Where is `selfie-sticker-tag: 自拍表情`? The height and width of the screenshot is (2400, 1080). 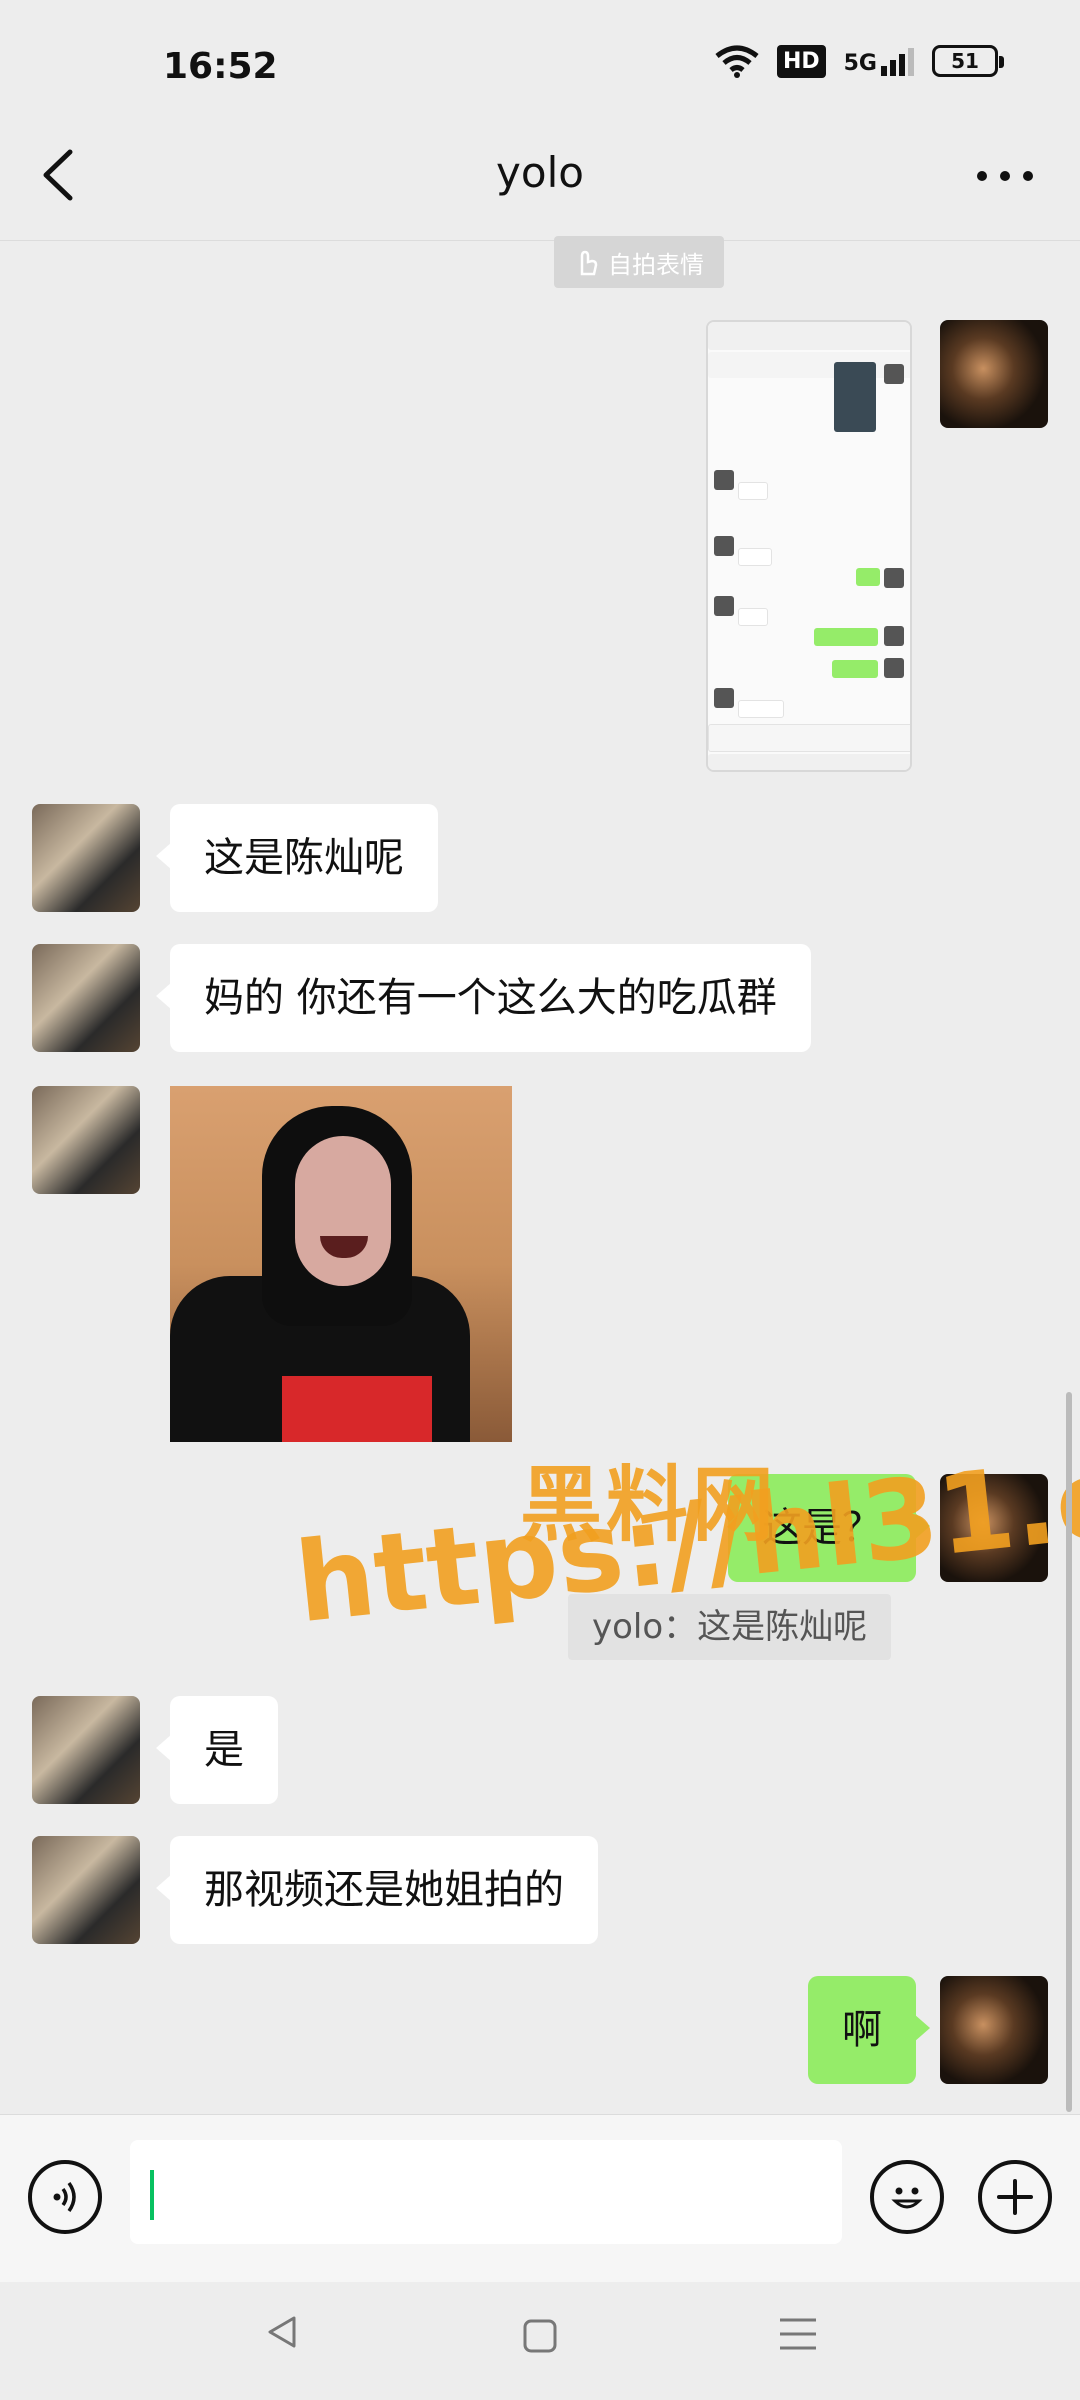 selfie-sticker-tag: 自拍表情 is located at coordinates (639, 262).